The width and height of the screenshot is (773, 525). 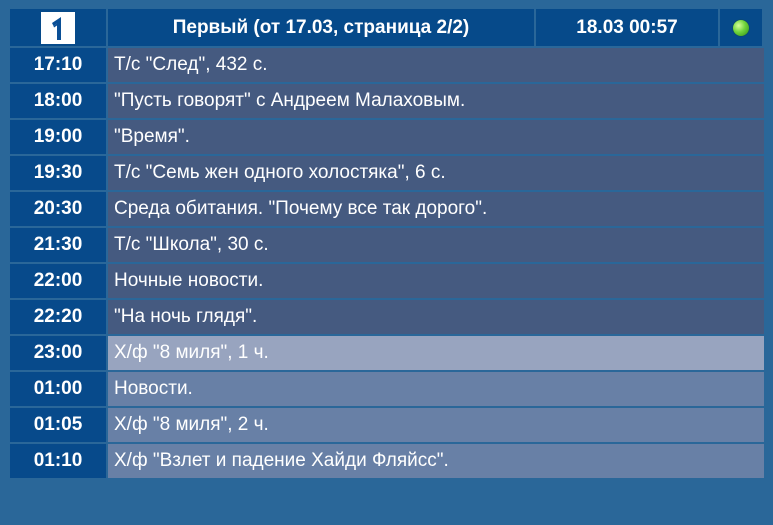 What do you see at coordinates (58, 245) in the screenshot?
I see `schedule-time: 21:30` at bounding box center [58, 245].